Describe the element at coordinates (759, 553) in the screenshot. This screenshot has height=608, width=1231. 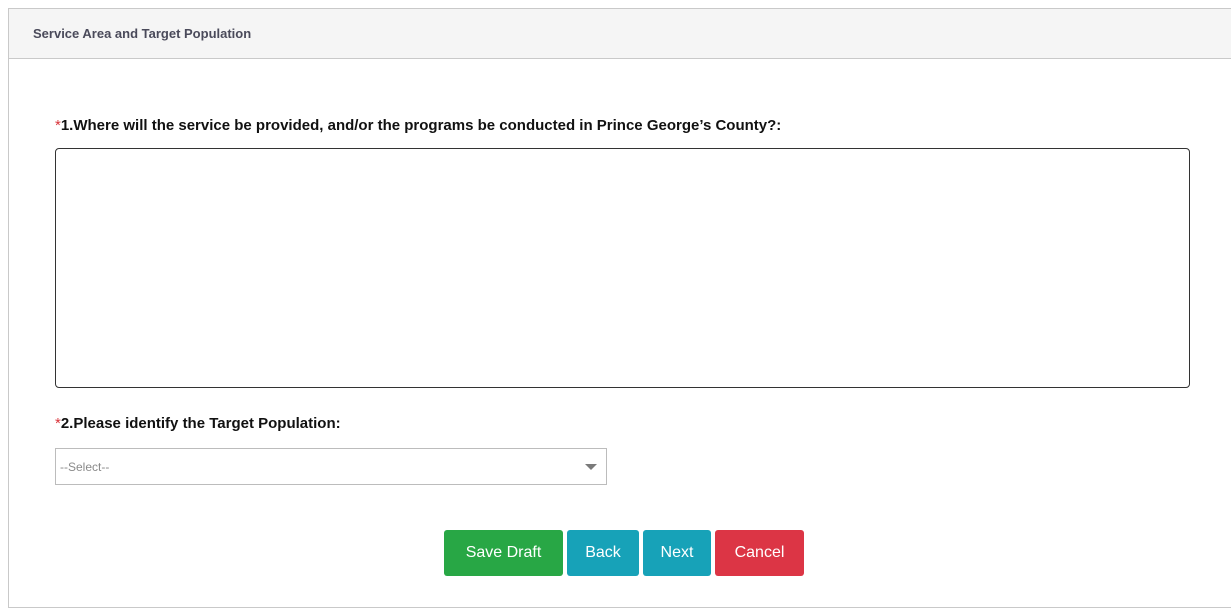
I see `cancel-button: Cancel` at that location.